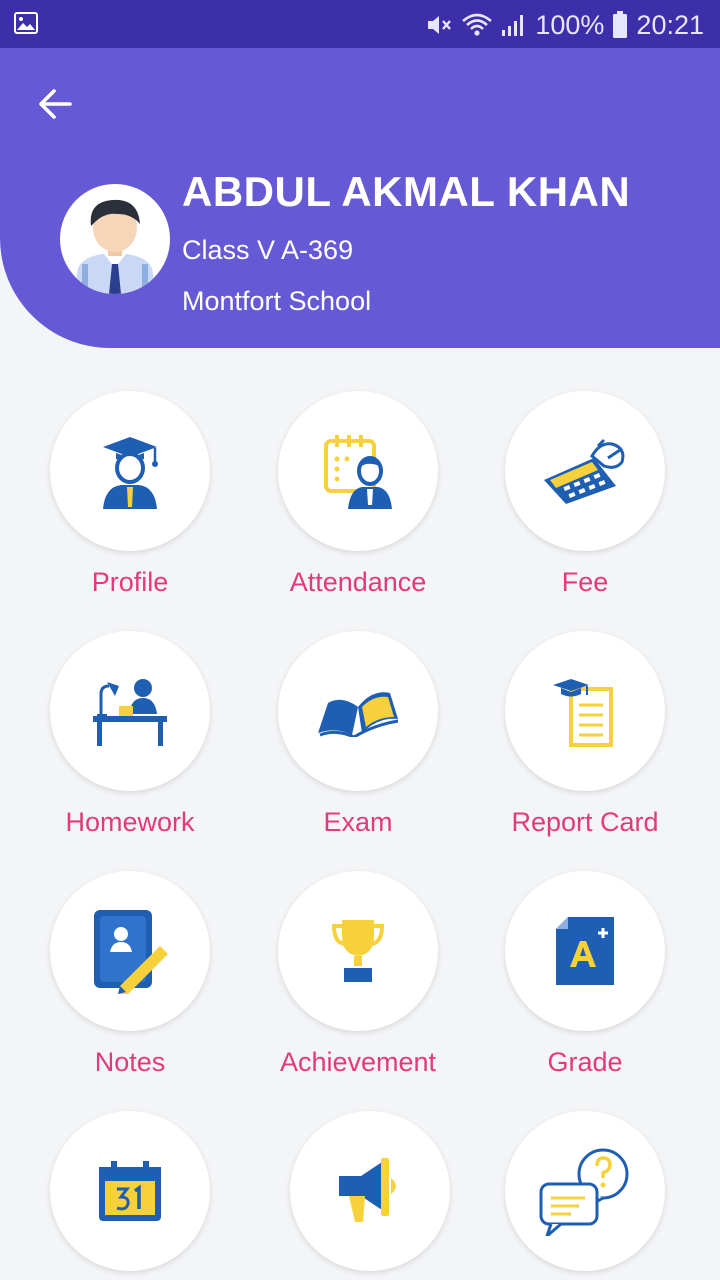  I want to click on open-book-icon, so click(358, 714).